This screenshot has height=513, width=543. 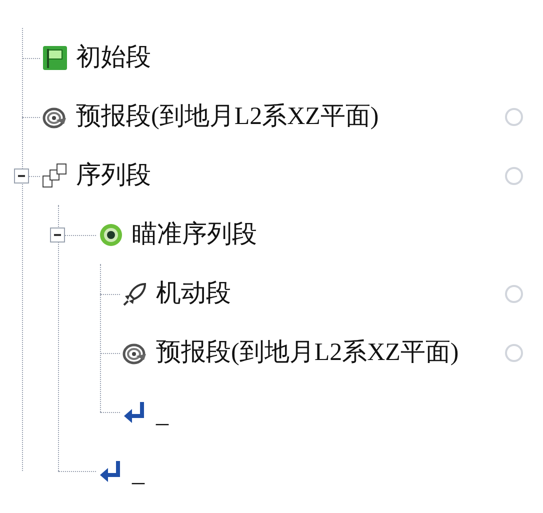 I want to click on node-label: 机动段, so click(x=193, y=293).